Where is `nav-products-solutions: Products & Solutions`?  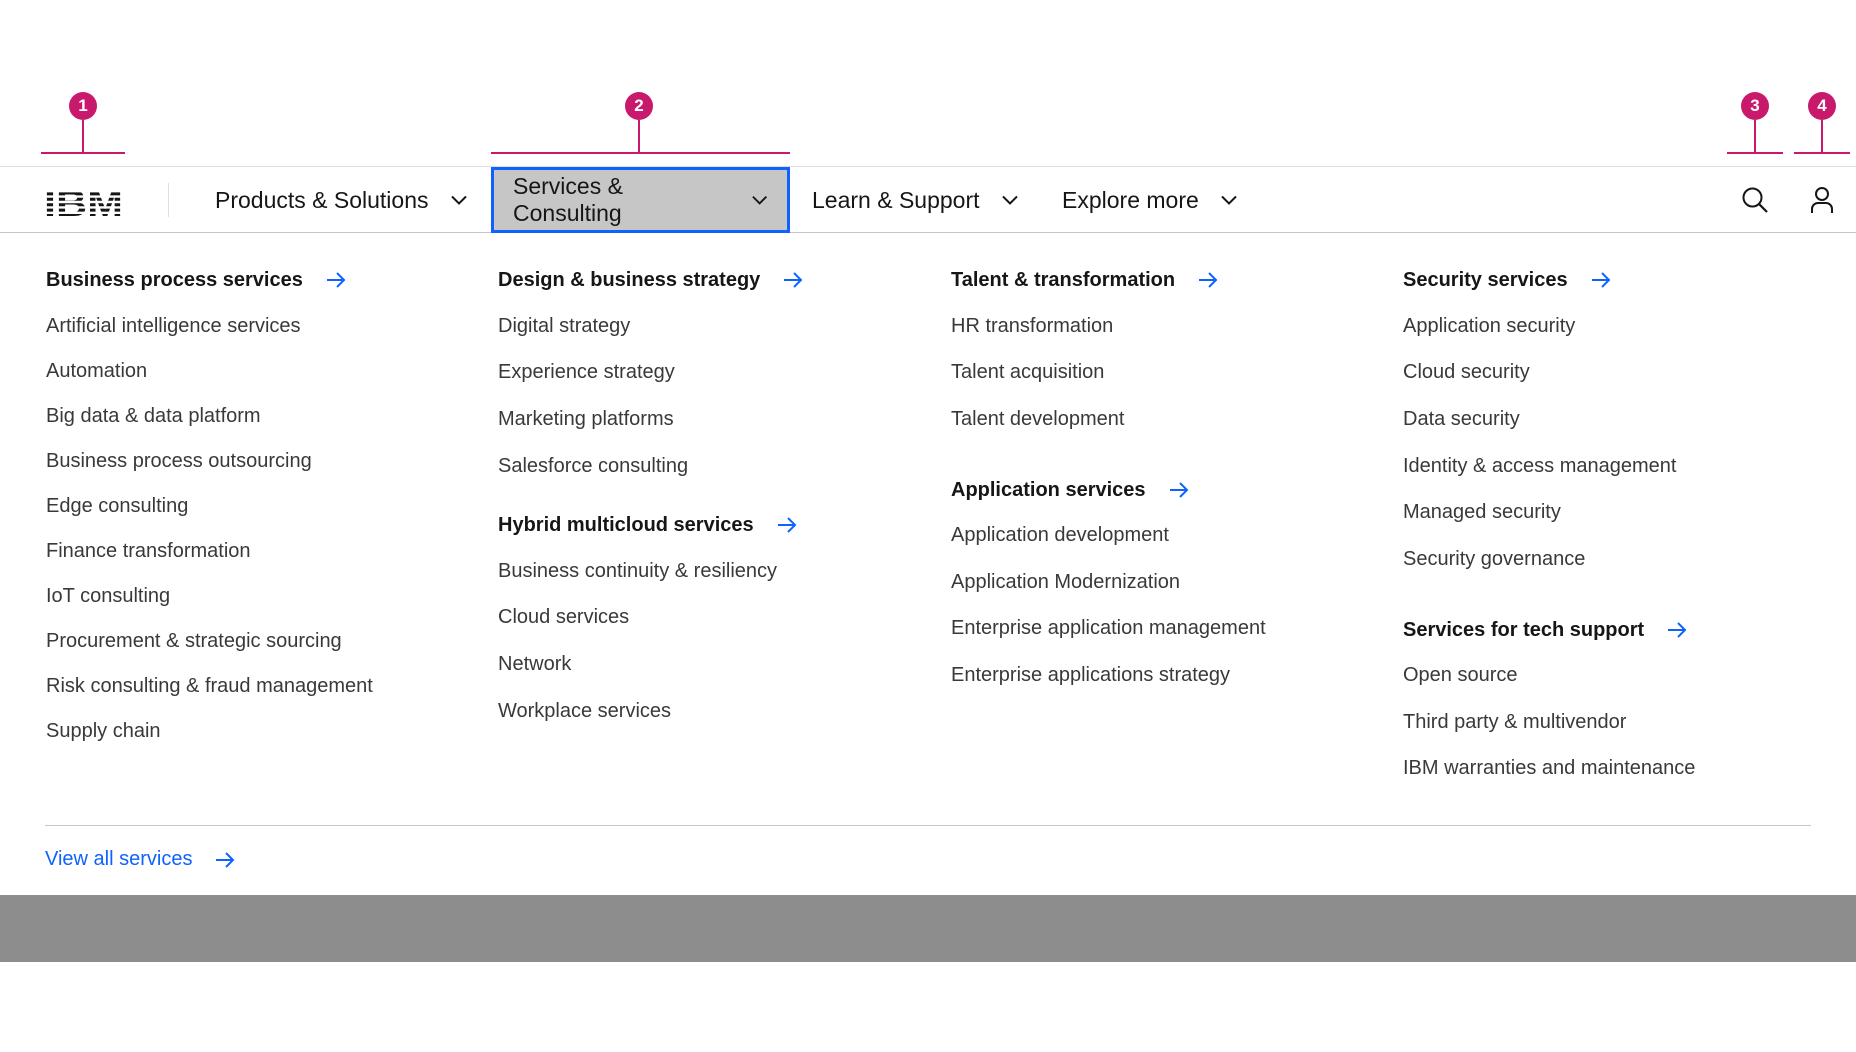
nav-products-solutions: Products & Solutions is located at coordinates (342, 200).